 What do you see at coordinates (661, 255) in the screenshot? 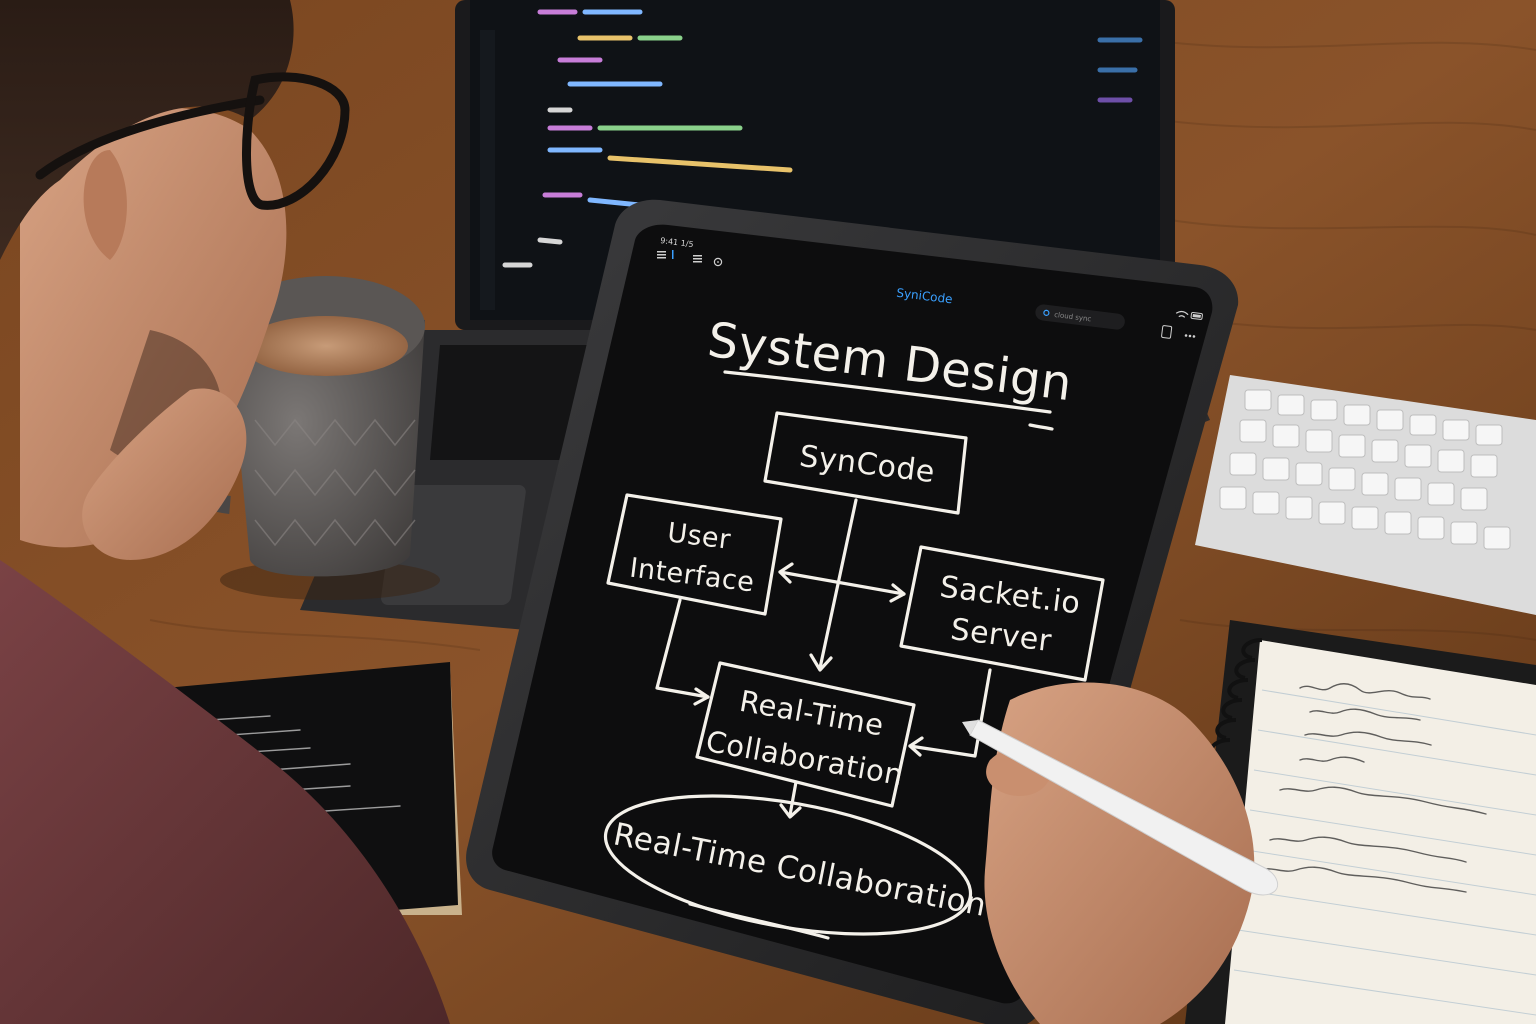
I see `menu-icon` at bounding box center [661, 255].